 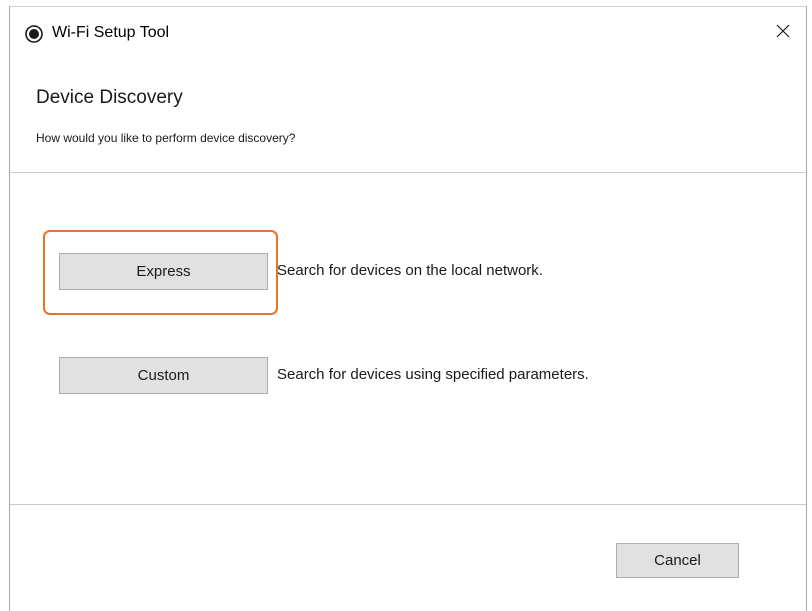 What do you see at coordinates (408, 504) in the screenshot?
I see `footer-divider` at bounding box center [408, 504].